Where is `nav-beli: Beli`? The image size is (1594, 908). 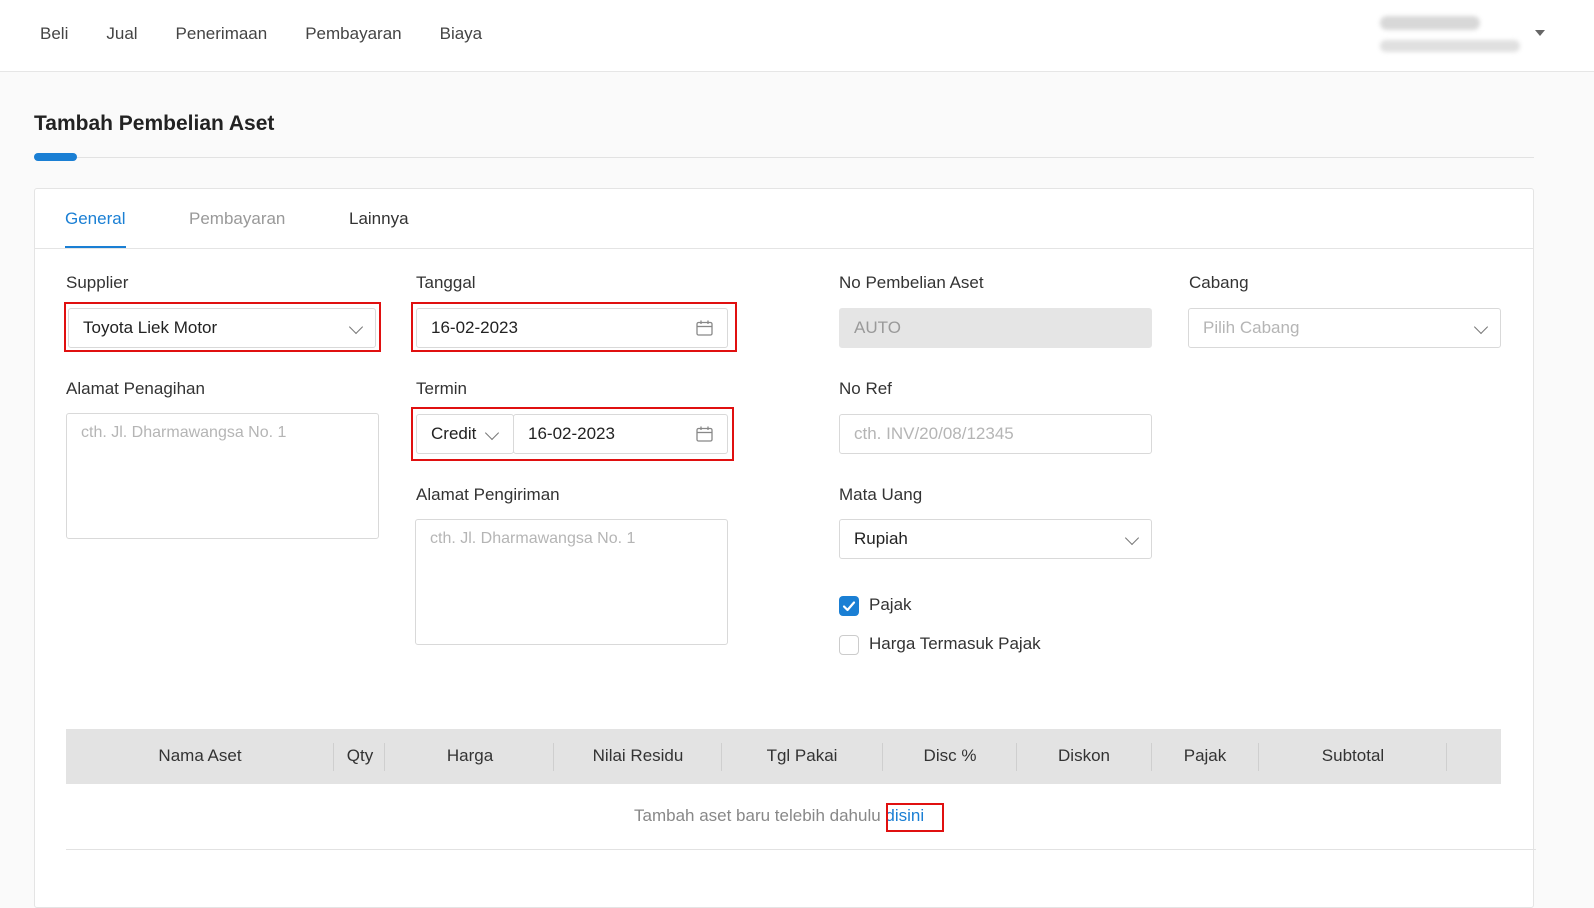 nav-beli: Beli is located at coordinates (54, 34).